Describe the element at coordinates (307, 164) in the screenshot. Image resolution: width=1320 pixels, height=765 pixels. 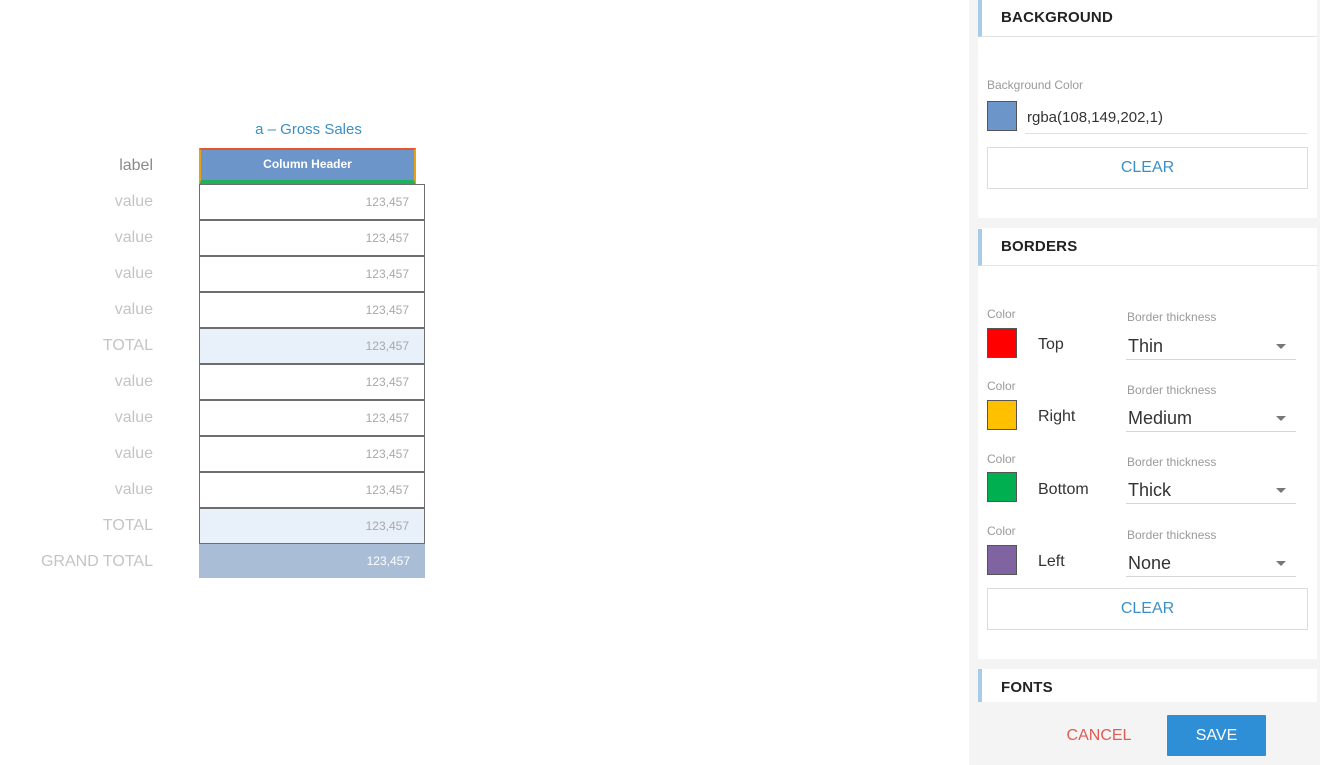
I see `column-header-text: Column Header` at that location.